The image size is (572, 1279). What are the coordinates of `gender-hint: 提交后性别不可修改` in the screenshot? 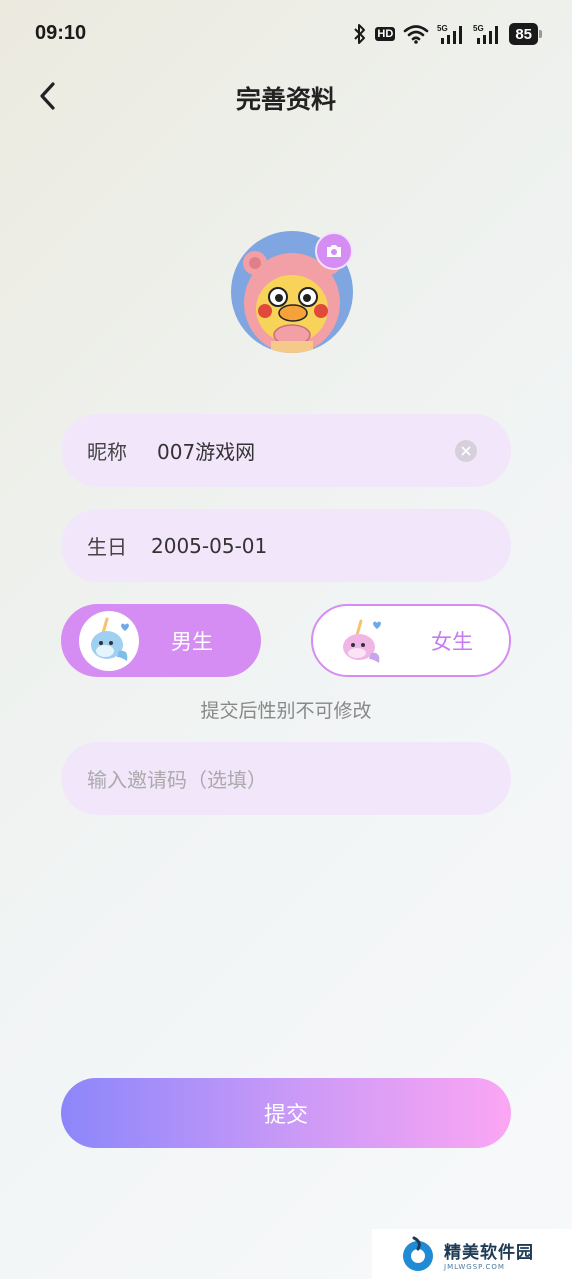 It's located at (286, 711).